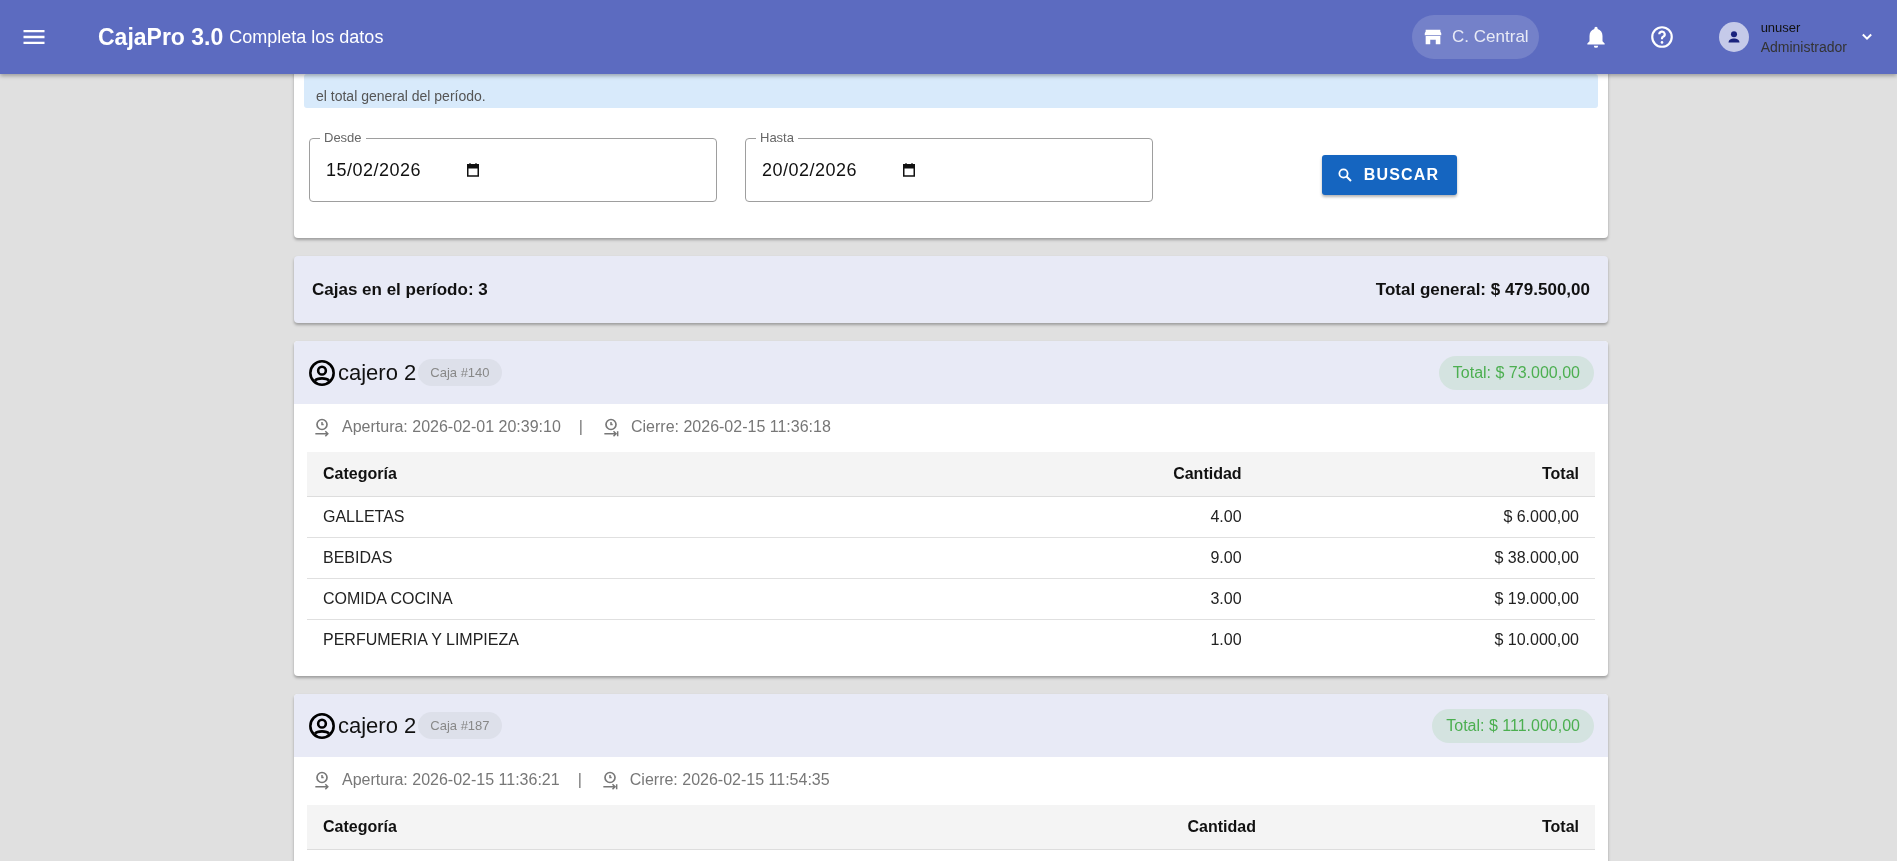  I want to click on user-name: unuser, so click(1781, 27).